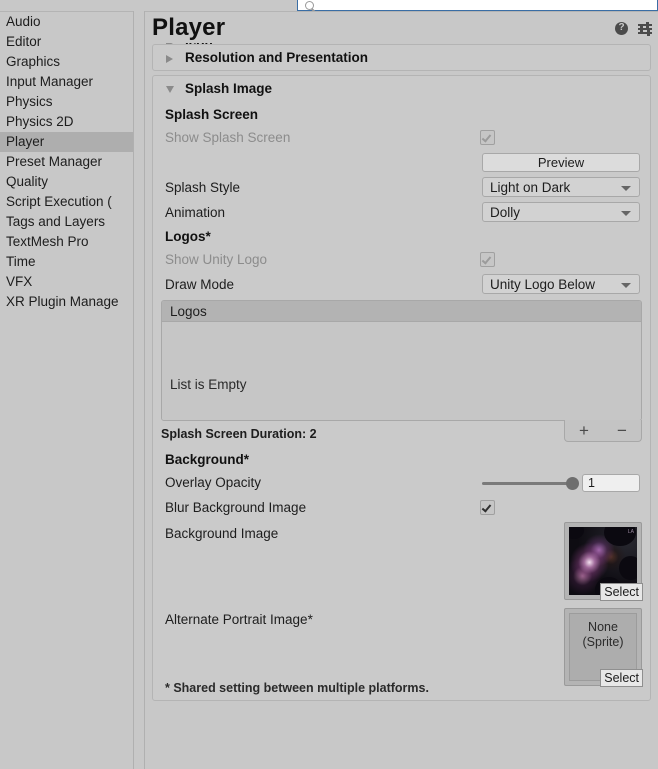 This screenshot has height=769, width=658. Describe the element at coordinates (401, 89) in the screenshot. I see `foldout-splash-image: Splash Image` at that location.